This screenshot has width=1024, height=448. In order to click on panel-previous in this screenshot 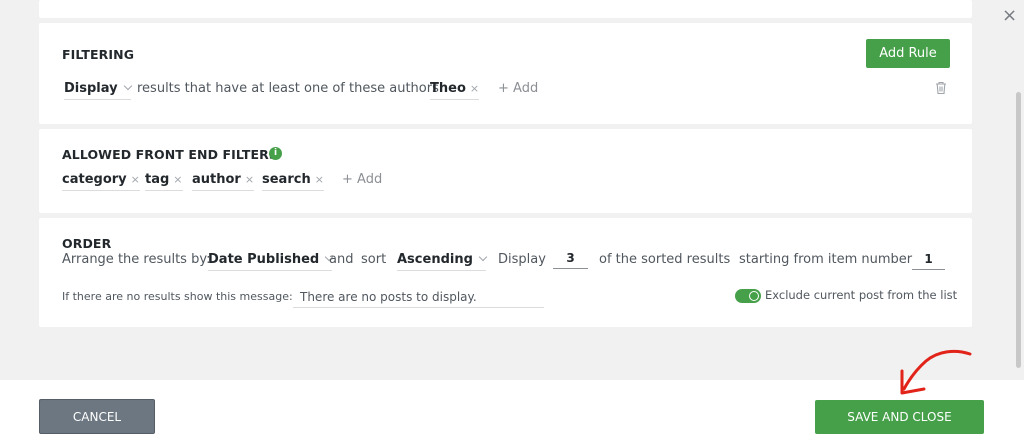, I will do `click(505, 9)`.